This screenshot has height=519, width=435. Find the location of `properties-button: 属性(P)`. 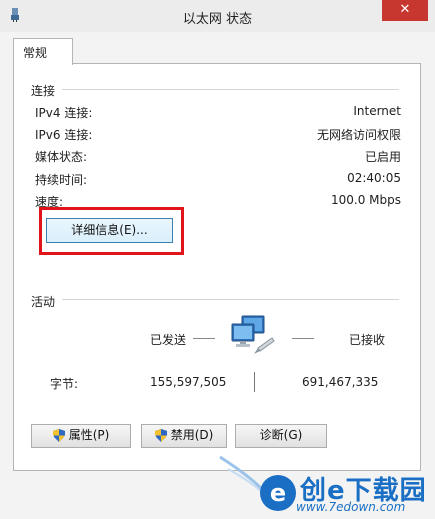

properties-button: 属性(P) is located at coordinates (81, 436).